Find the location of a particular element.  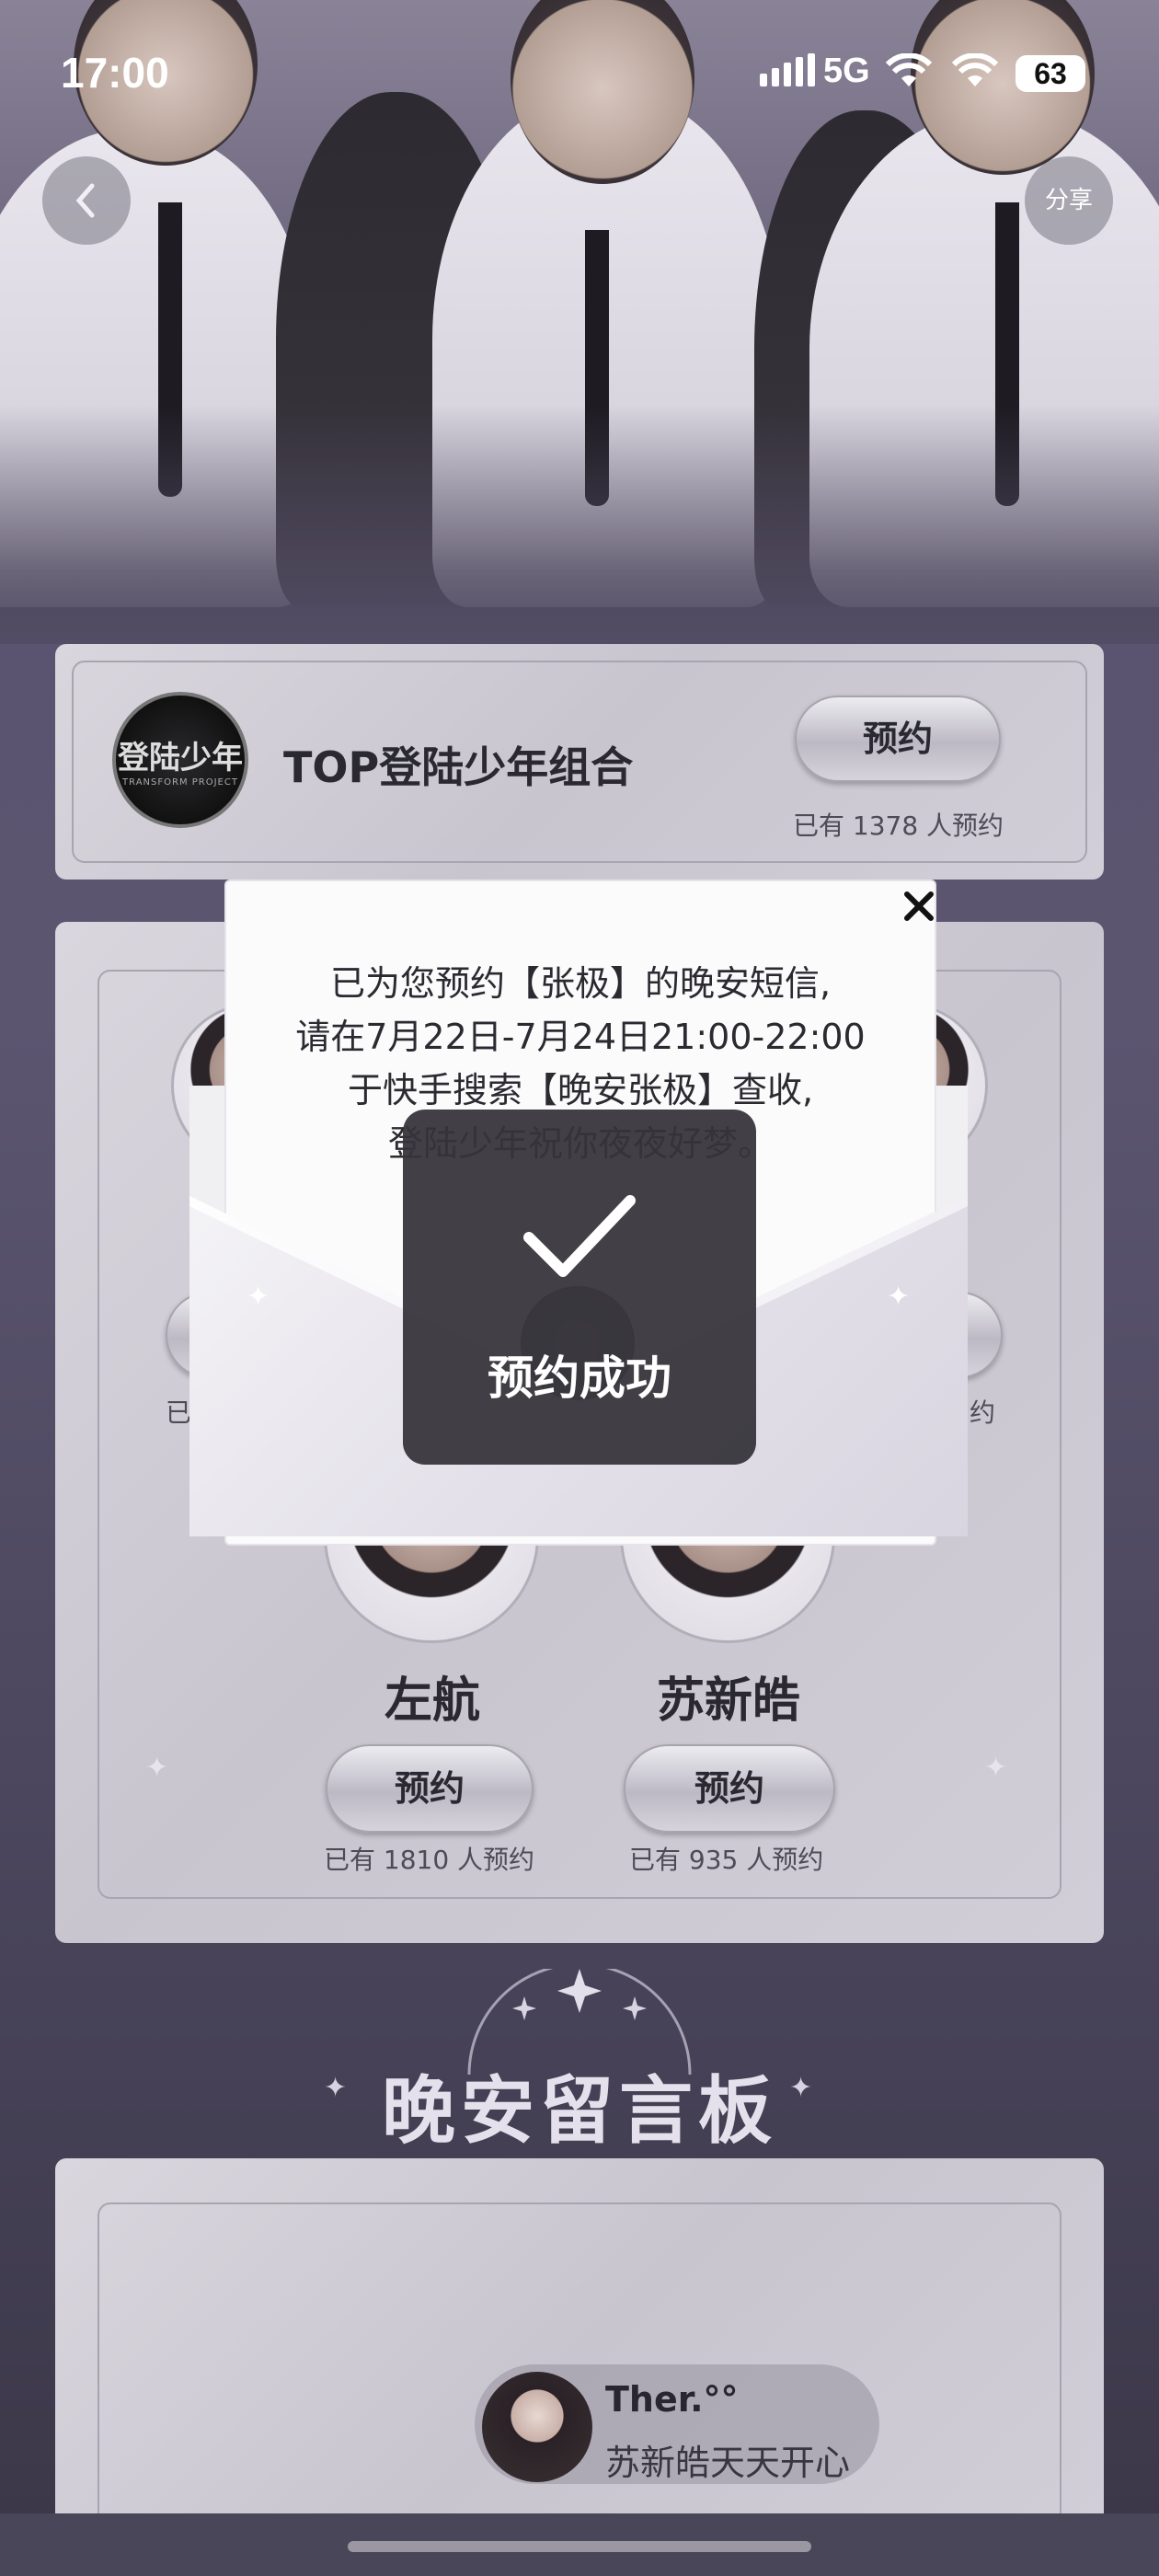

toast-text: 预约成功 is located at coordinates (579, 1378).